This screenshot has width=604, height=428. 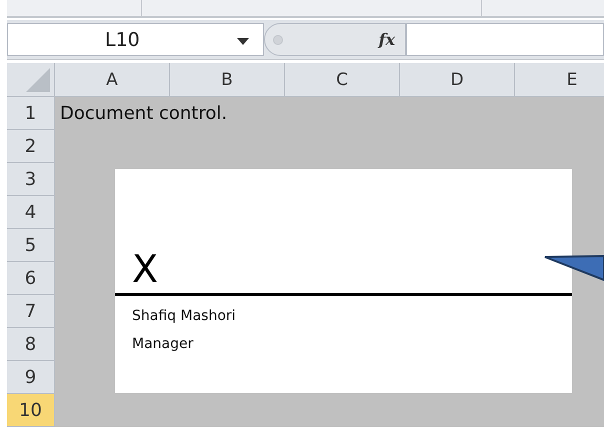 What do you see at coordinates (386, 39) in the screenshot?
I see `insert-function-button: fx` at bounding box center [386, 39].